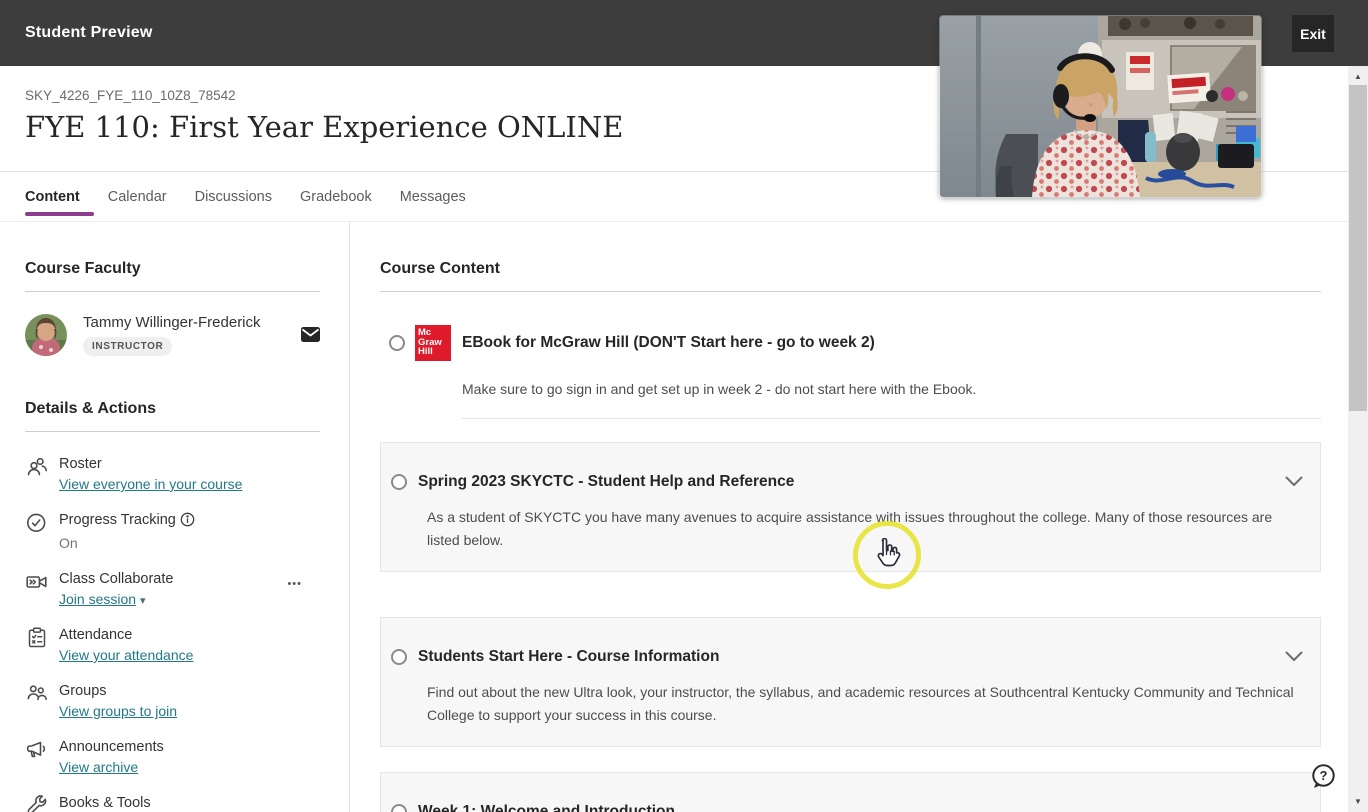 This screenshot has width=1368, height=812. I want to click on presenter-video-frame, so click(1100, 106).